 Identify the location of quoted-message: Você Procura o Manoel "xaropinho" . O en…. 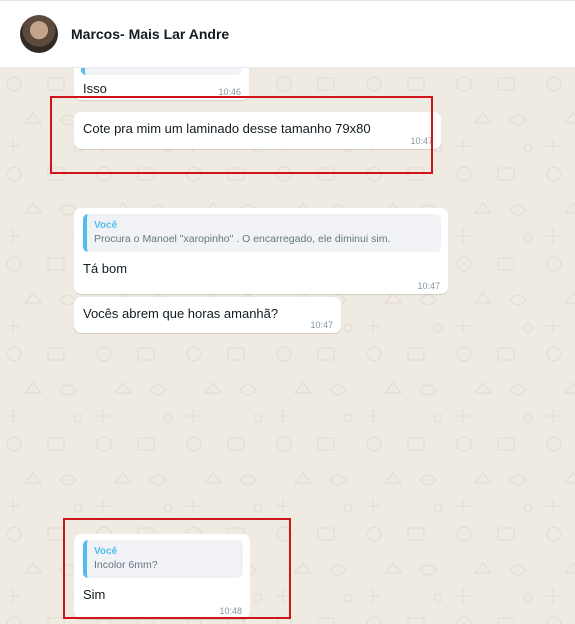
(262, 233).